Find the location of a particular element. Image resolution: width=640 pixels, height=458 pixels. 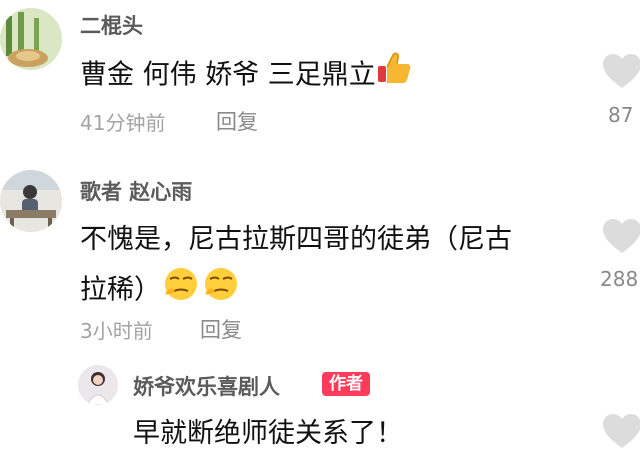

comment-text-body: 拉稀） is located at coordinates (120, 290).